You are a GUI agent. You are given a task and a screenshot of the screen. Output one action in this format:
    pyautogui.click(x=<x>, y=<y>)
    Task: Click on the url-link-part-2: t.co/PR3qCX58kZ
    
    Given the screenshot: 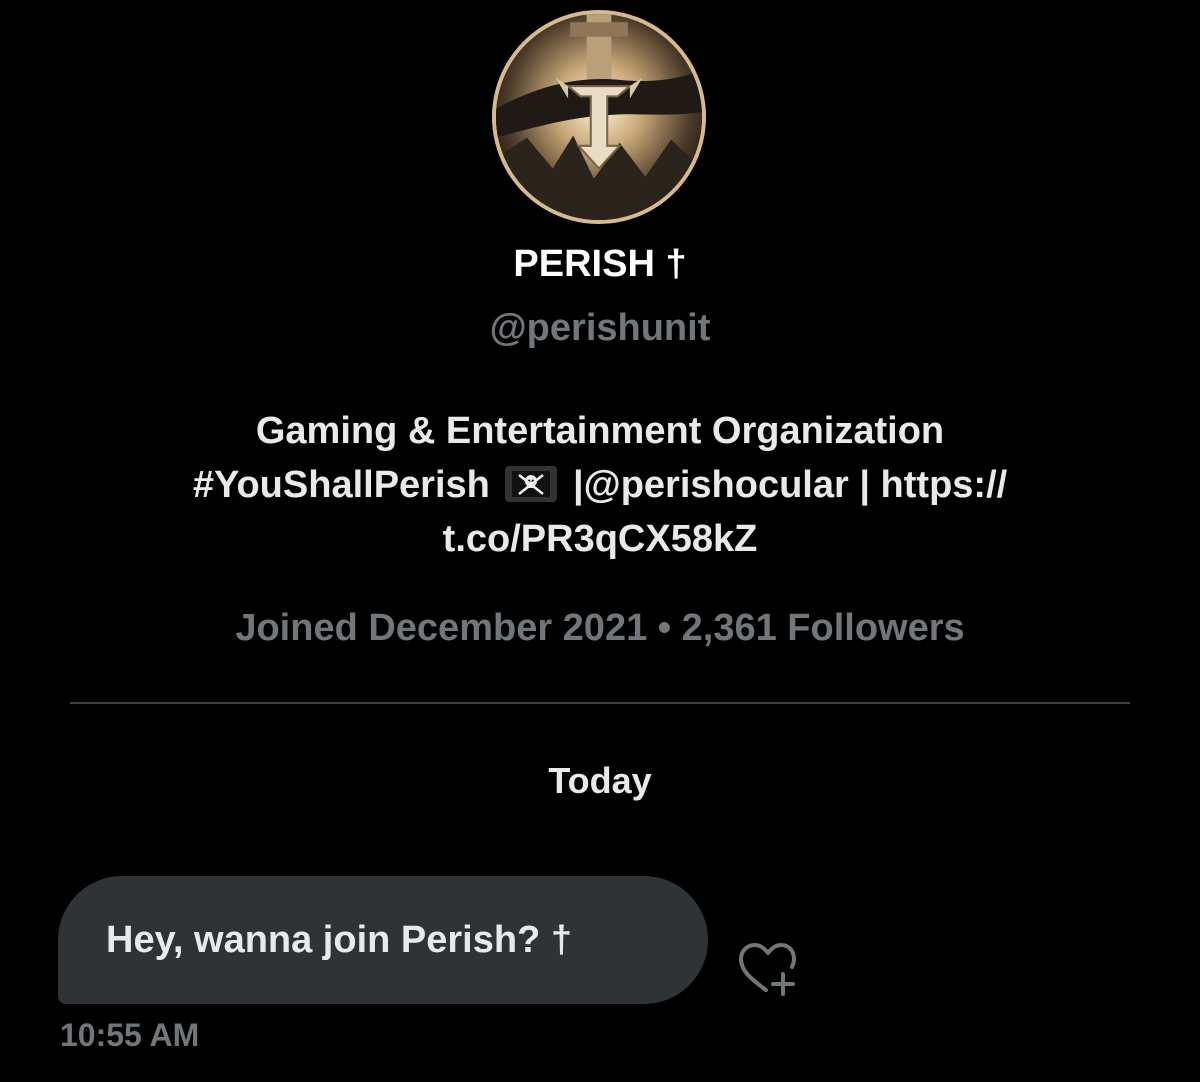 What is the action you would take?
    pyautogui.click(x=600, y=539)
    